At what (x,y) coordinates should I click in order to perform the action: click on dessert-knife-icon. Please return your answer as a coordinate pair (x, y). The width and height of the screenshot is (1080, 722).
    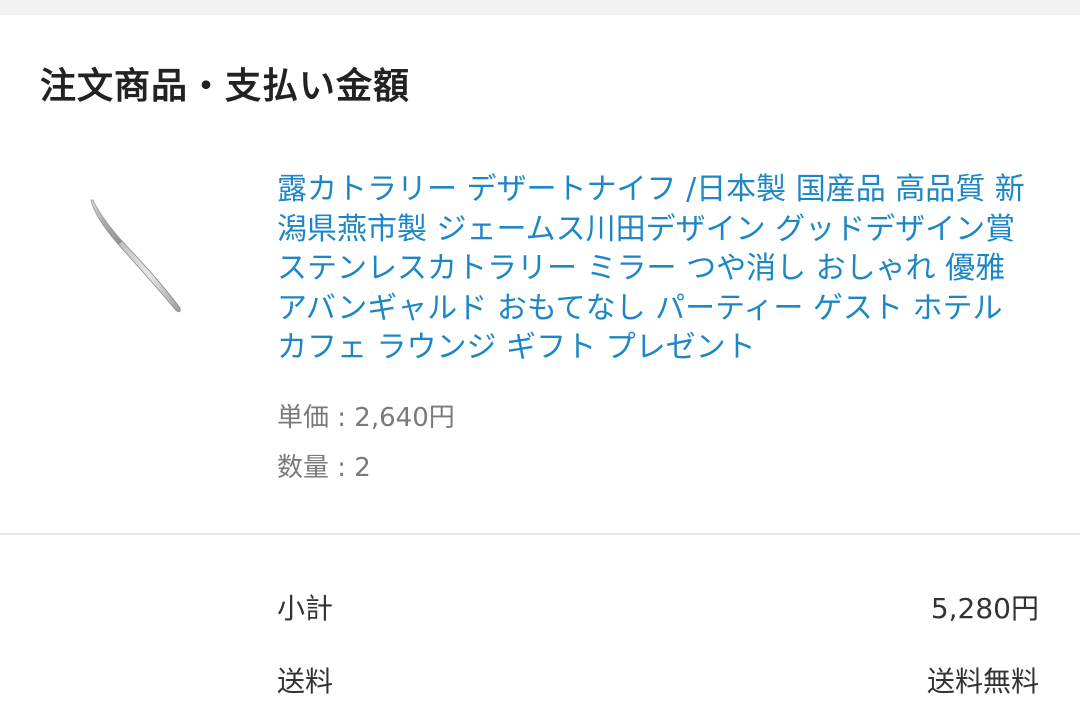
    Looking at the image, I should click on (135, 256).